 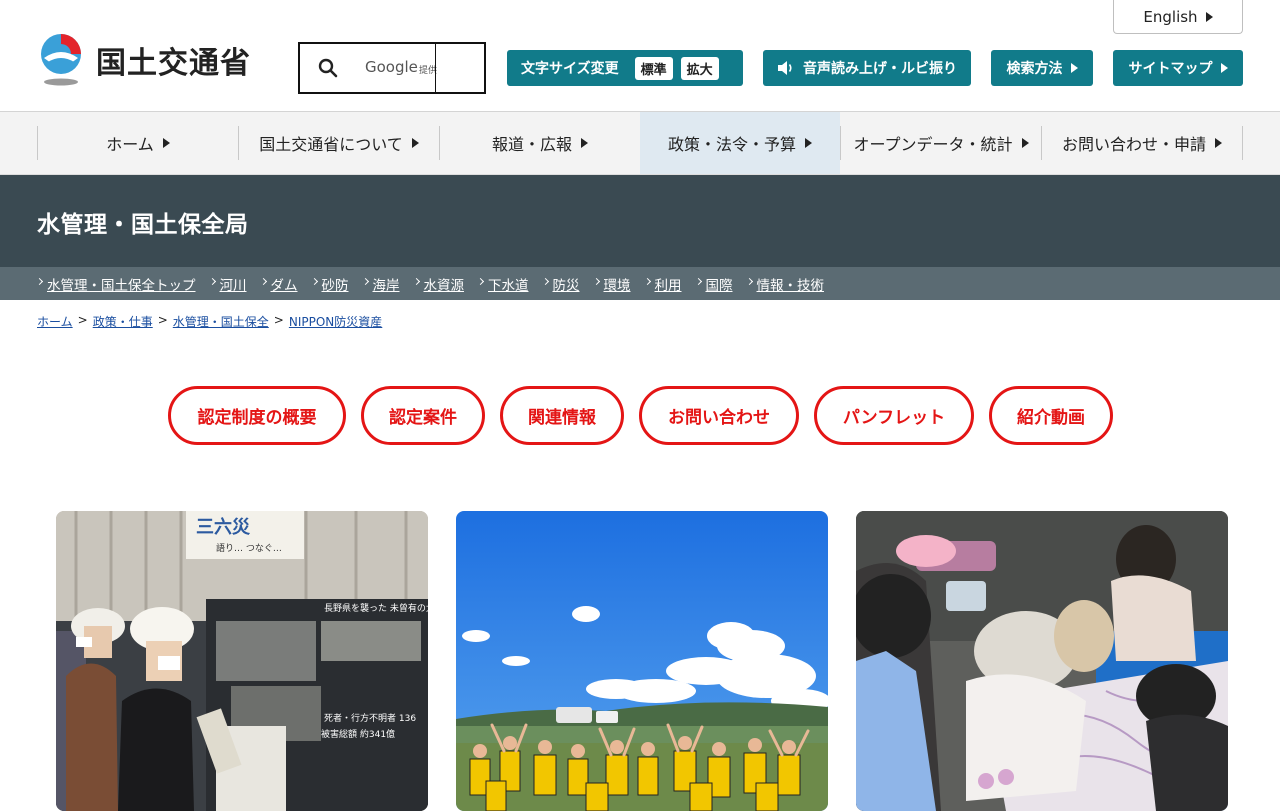 I want to click on logo-text: 国土交通省, so click(x=173, y=63).